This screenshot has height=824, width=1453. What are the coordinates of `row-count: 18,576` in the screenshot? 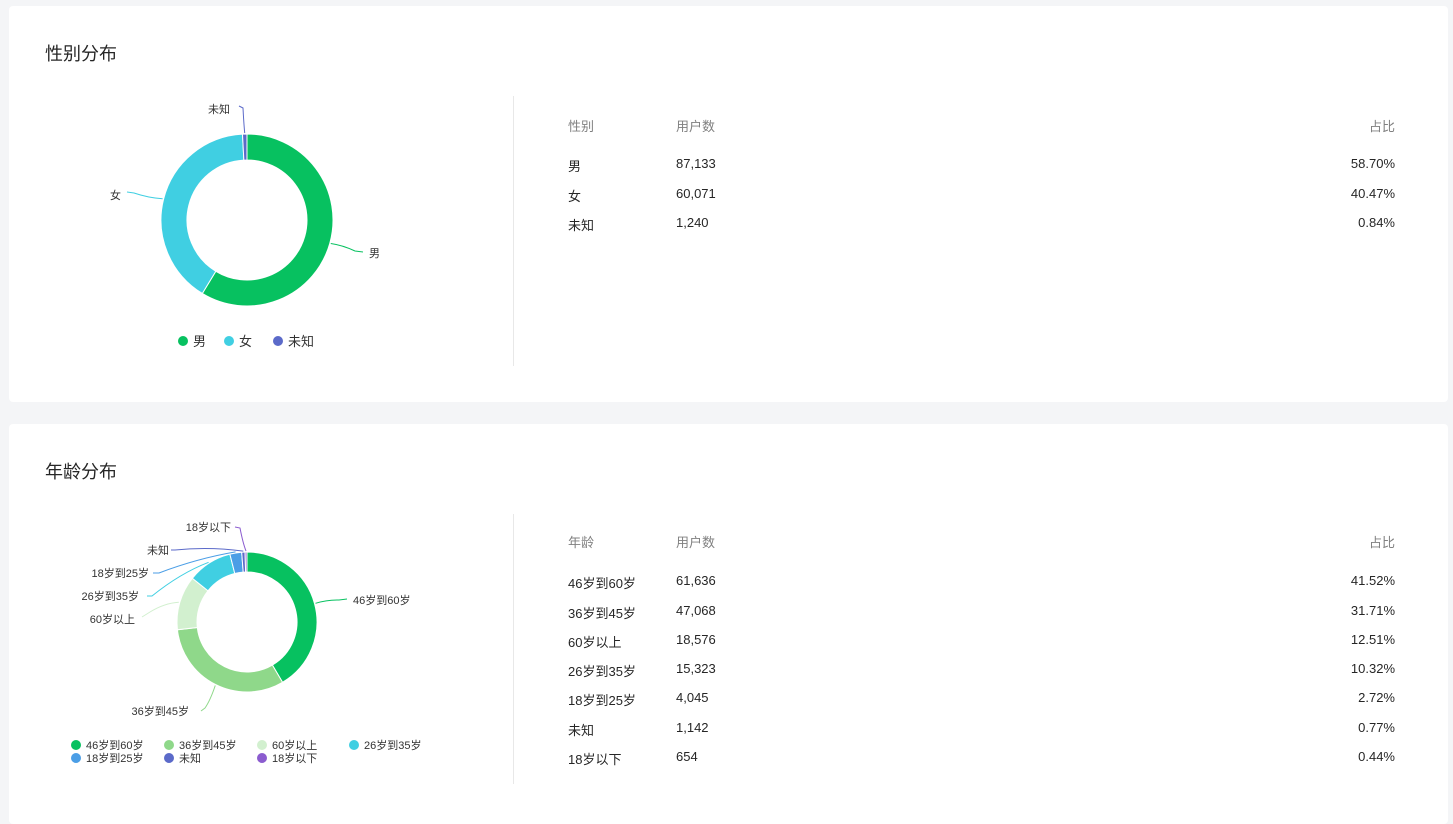 It's located at (696, 639).